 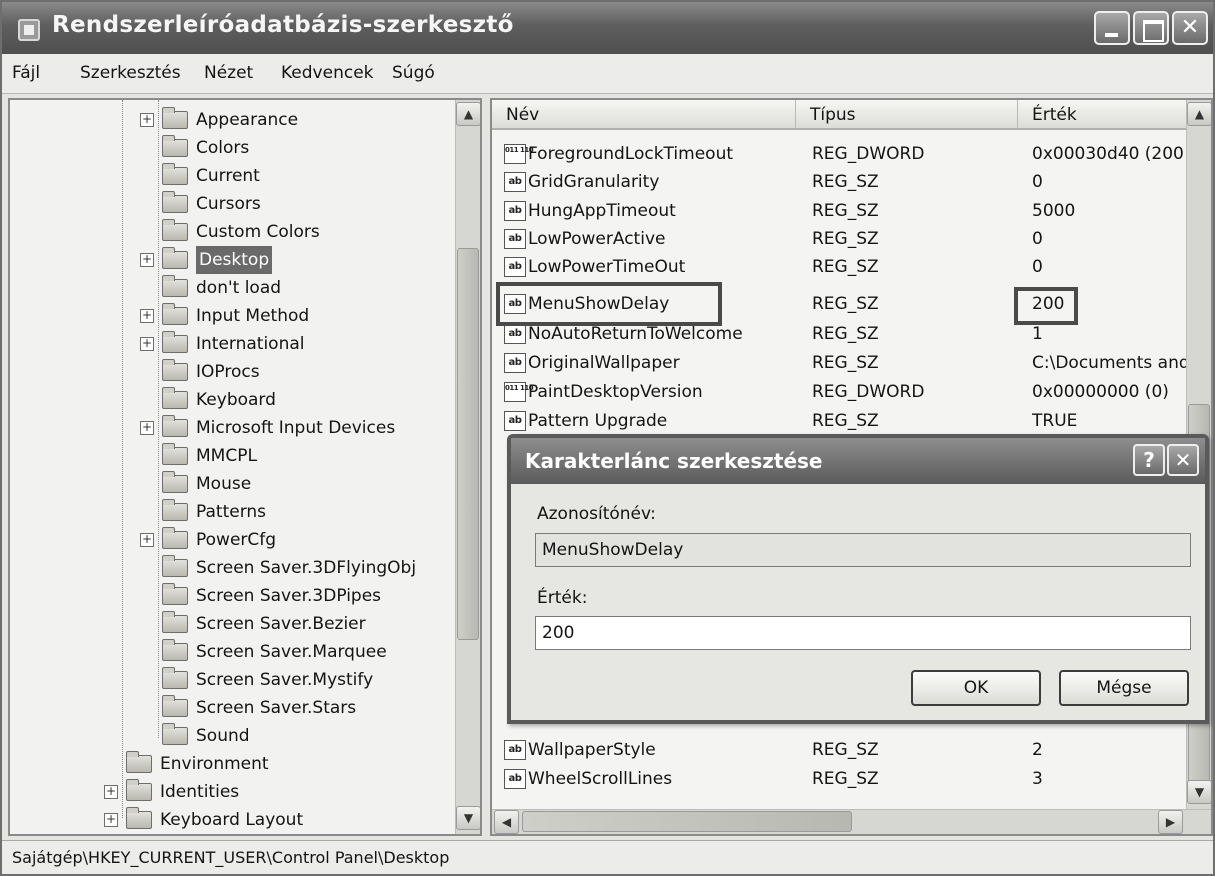 What do you see at coordinates (230, 568) in the screenshot?
I see `tree-item: Screen Saver.3DFlyingObj` at bounding box center [230, 568].